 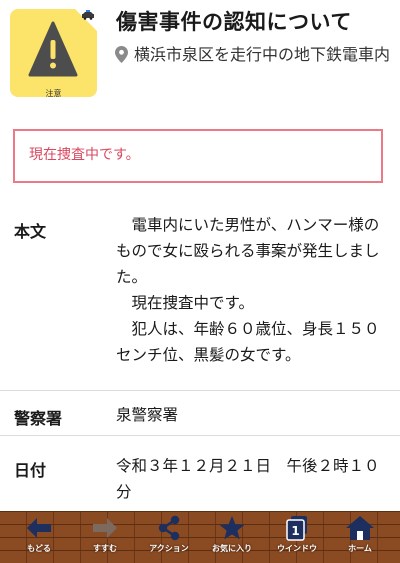 What do you see at coordinates (121, 54) in the screenshot?
I see `location-pin-icon` at bounding box center [121, 54].